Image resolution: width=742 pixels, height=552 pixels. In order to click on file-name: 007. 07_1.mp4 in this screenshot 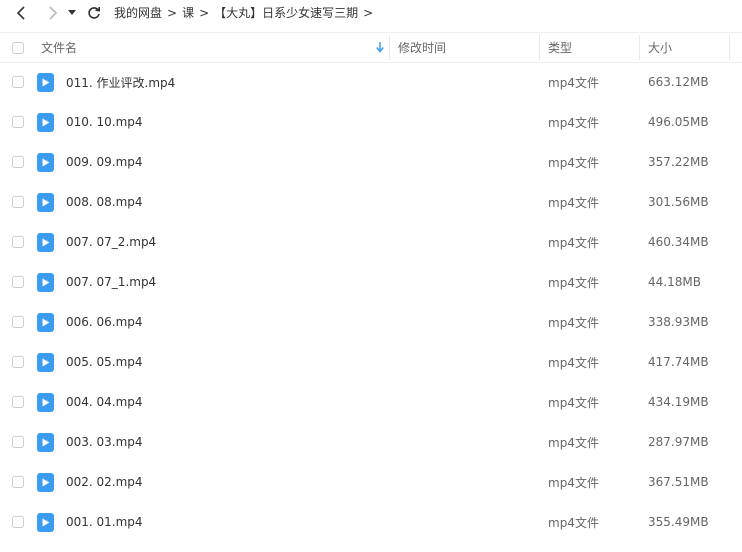, I will do `click(111, 282)`.